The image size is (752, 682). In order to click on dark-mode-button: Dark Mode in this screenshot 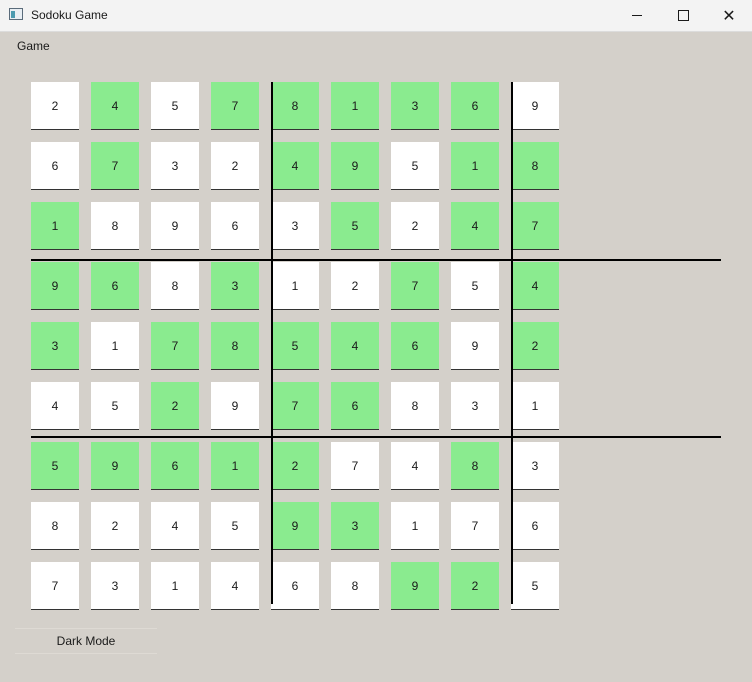, I will do `click(86, 641)`.